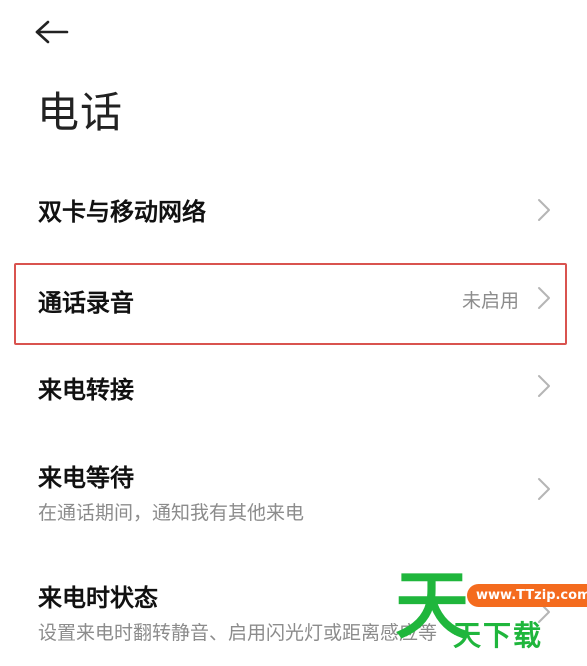 The width and height of the screenshot is (587, 666). What do you see at coordinates (490, 301) in the screenshot?
I see `settings-item-value: 未启用` at bounding box center [490, 301].